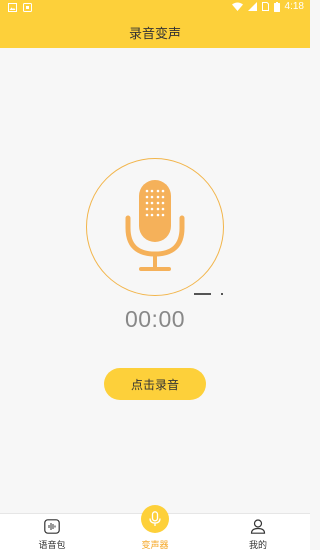  What do you see at coordinates (258, 526) in the screenshot?
I see `profile-icon` at bounding box center [258, 526].